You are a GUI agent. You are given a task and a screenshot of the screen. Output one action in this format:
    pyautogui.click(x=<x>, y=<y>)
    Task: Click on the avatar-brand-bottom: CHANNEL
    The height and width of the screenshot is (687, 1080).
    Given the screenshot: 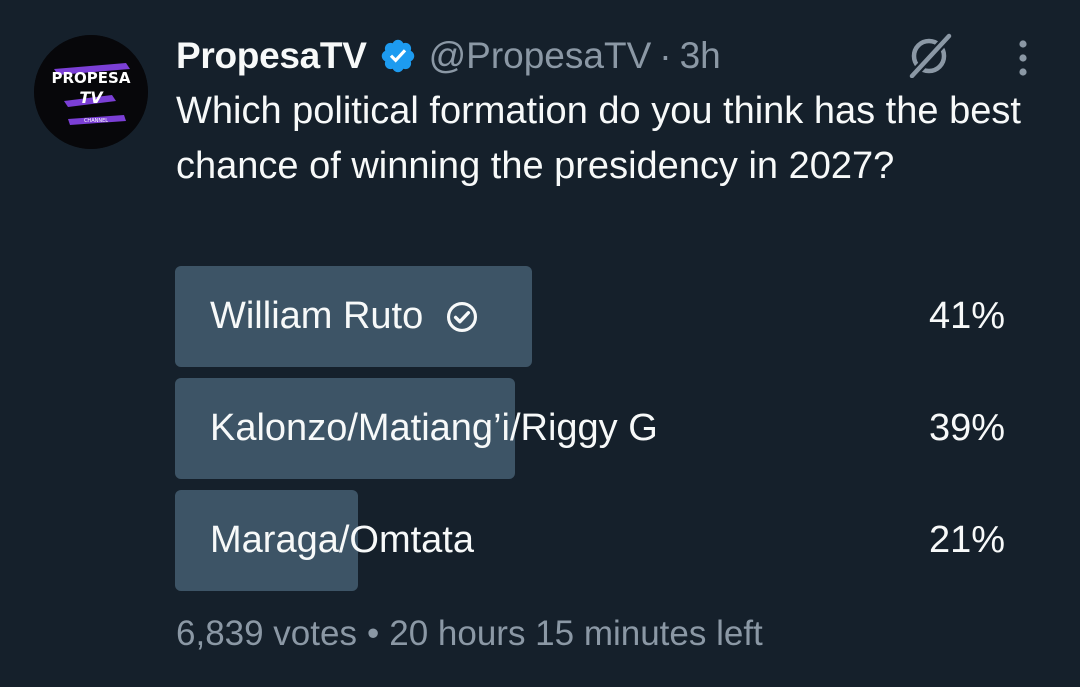 What is the action you would take?
    pyautogui.click(x=96, y=121)
    